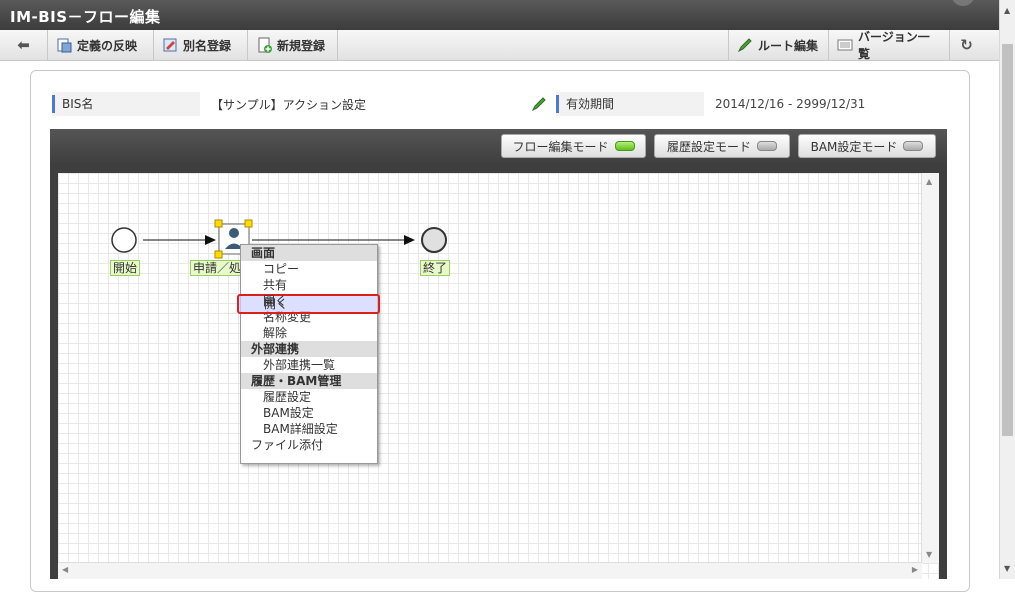 The image size is (1015, 592). What do you see at coordinates (309, 285) in the screenshot?
I see `menu-item-share: 共有` at bounding box center [309, 285].